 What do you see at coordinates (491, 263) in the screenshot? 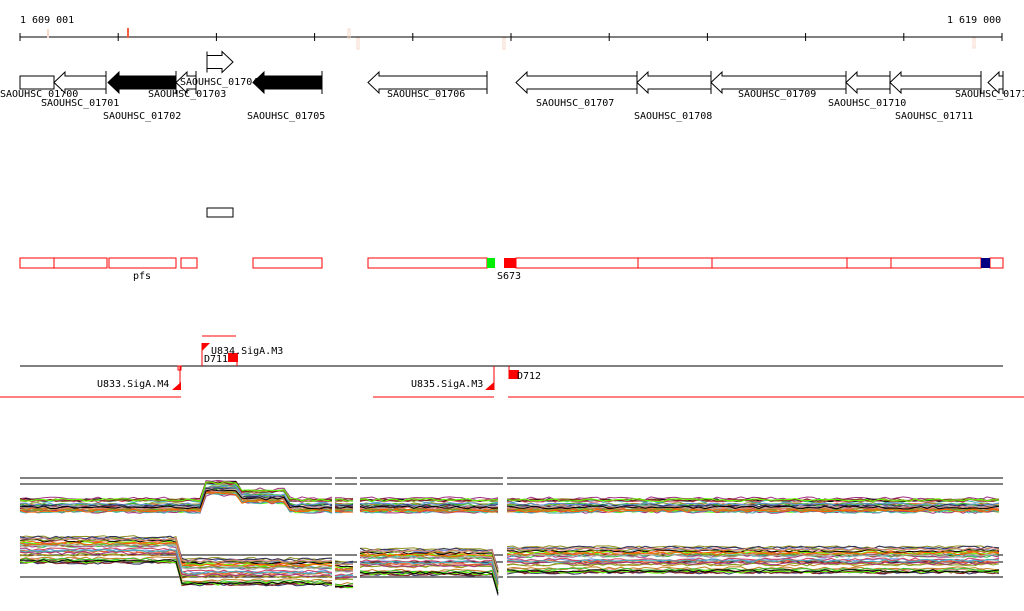
I see `green-feature` at bounding box center [491, 263].